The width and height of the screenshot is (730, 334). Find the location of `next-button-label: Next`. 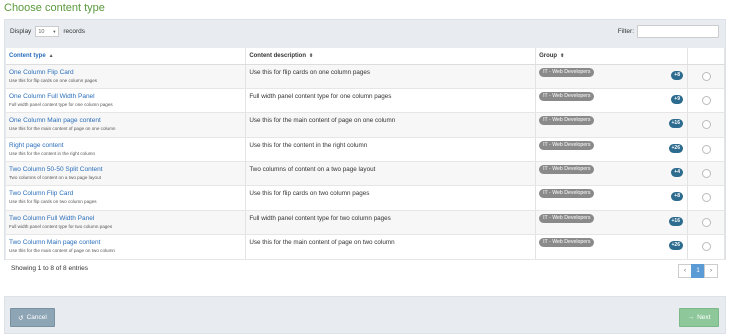

next-button-label: Next is located at coordinates (704, 317).